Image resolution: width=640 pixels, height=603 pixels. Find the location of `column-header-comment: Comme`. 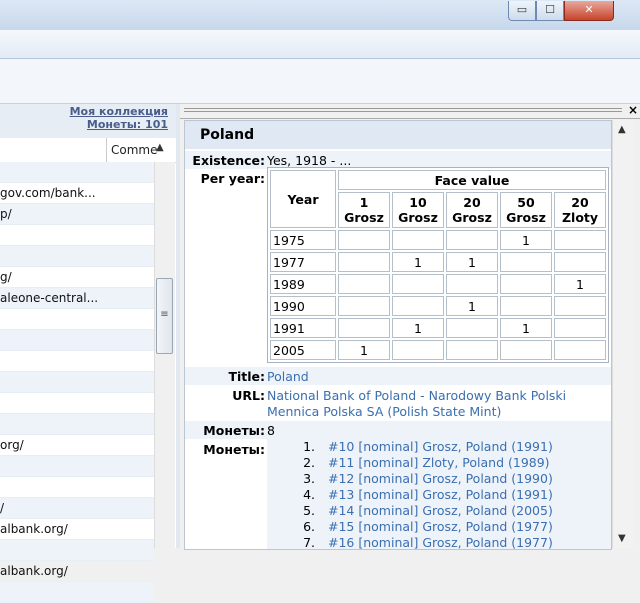

column-header-comment: Comme is located at coordinates (131, 150).